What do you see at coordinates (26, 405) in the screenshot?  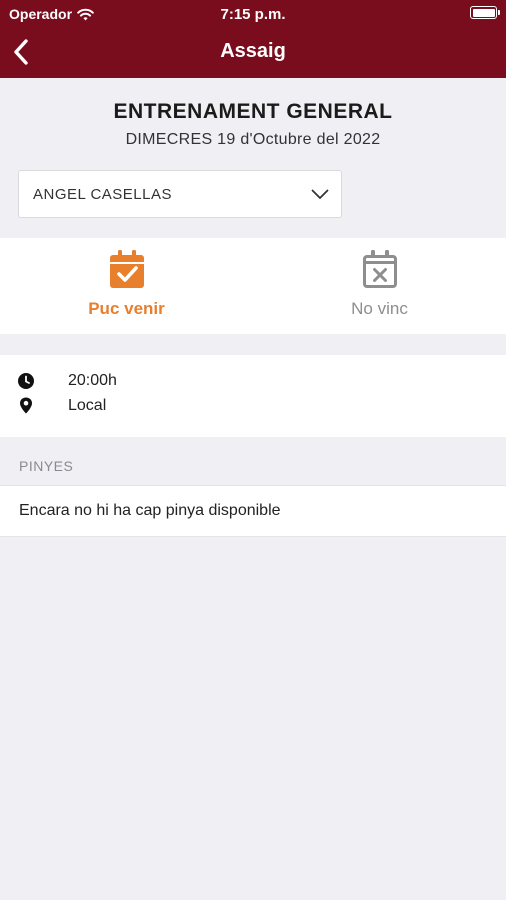 I see `location-pin-icon` at bounding box center [26, 405].